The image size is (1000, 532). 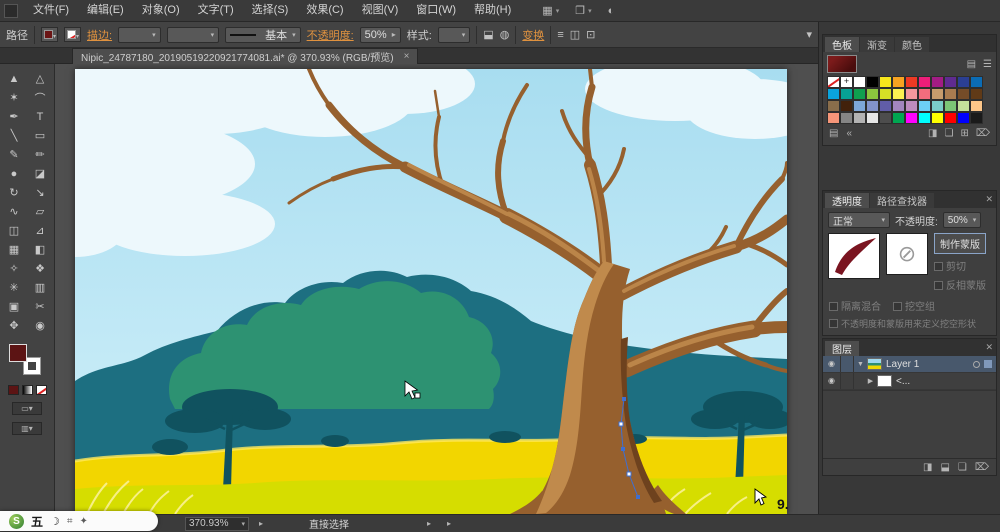 What do you see at coordinates (590, 34) in the screenshot?
I see `isolate-selected-icon: ⊡` at bounding box center [590, 34].